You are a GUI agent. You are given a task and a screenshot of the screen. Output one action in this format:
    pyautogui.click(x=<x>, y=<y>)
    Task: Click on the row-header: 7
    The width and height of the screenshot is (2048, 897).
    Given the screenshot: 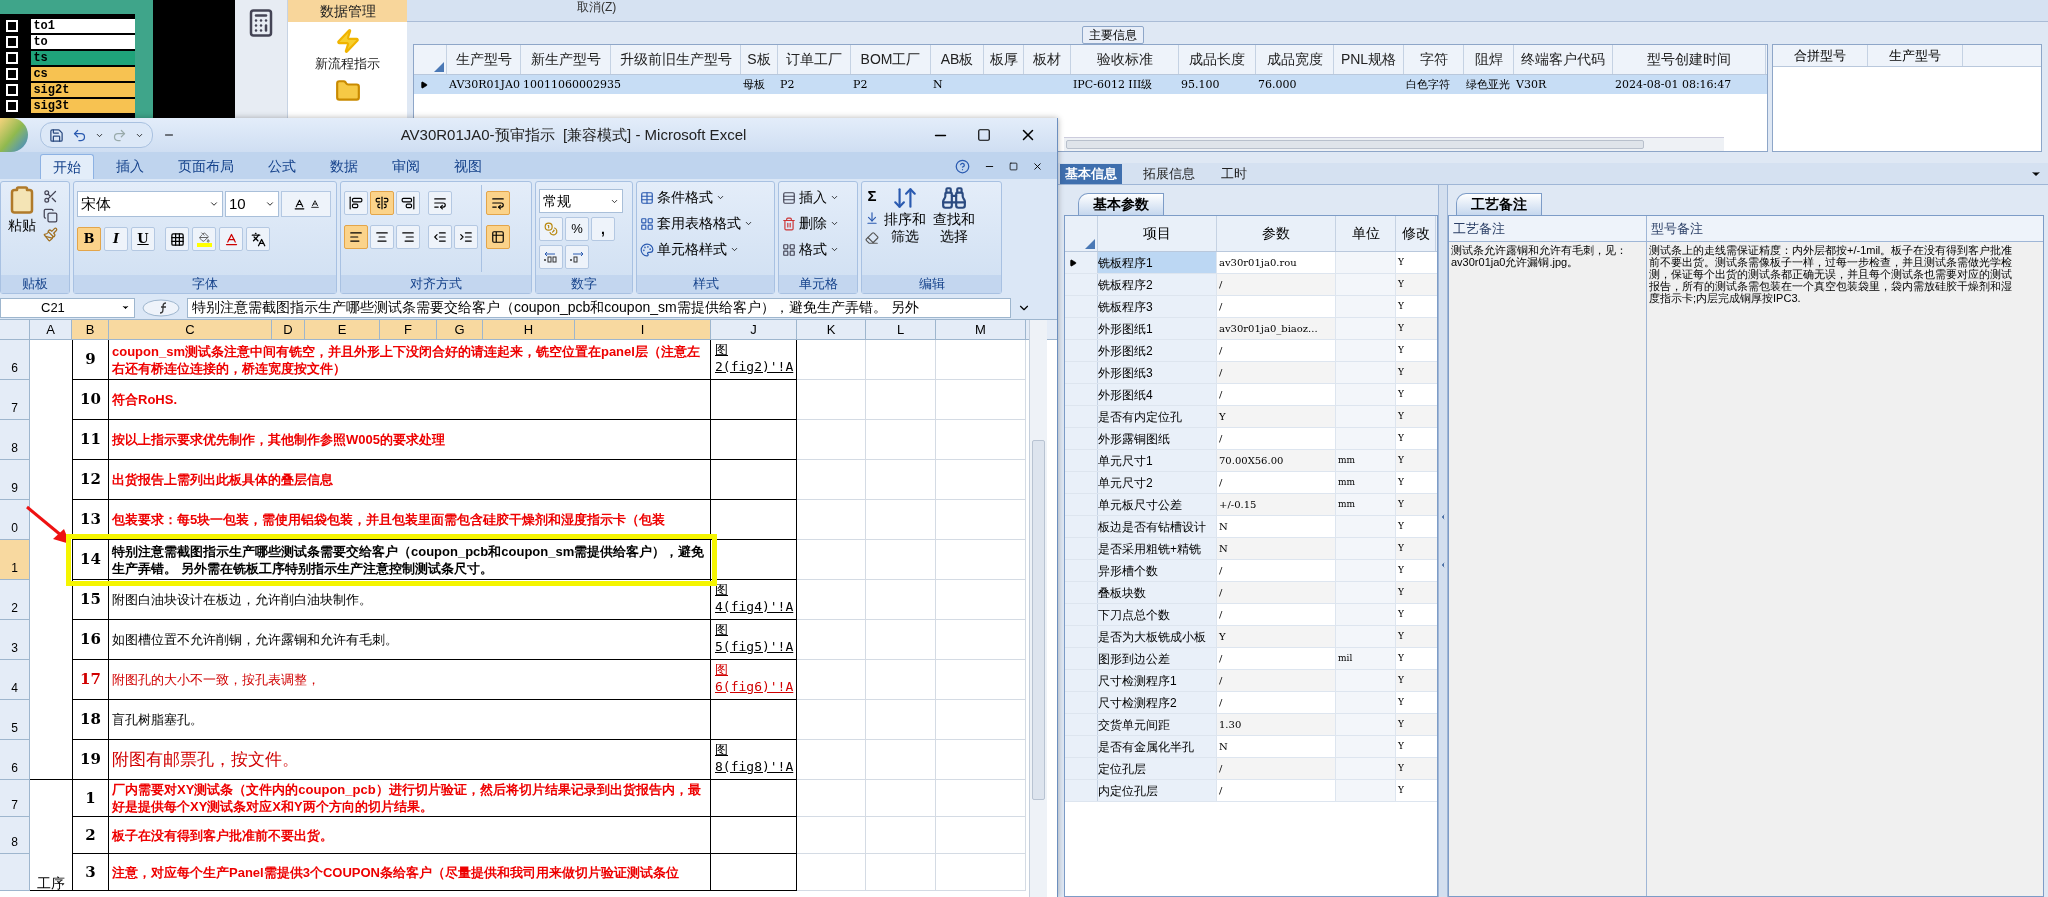 What is the action you would take?
    pyautogui.click(x=15, y=400)
    